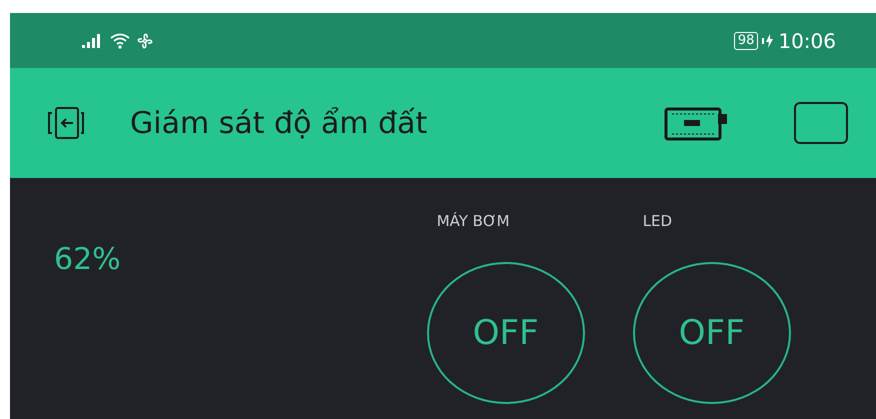 The width and height of the screenshot is (876, 419). Describe the element at coordinates (473, 221) in the screenshot. I see `button-label: MÁY BƠM` at that location.